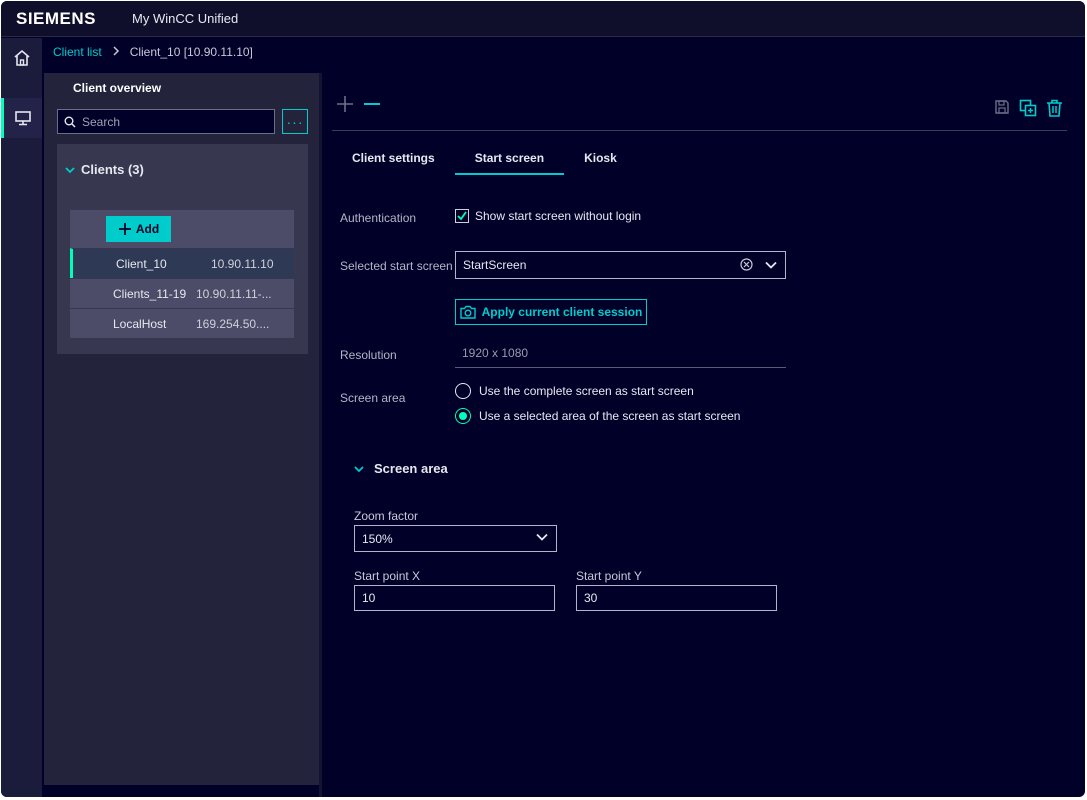  I want to click on add-client-label: Add, so click(147, 229).